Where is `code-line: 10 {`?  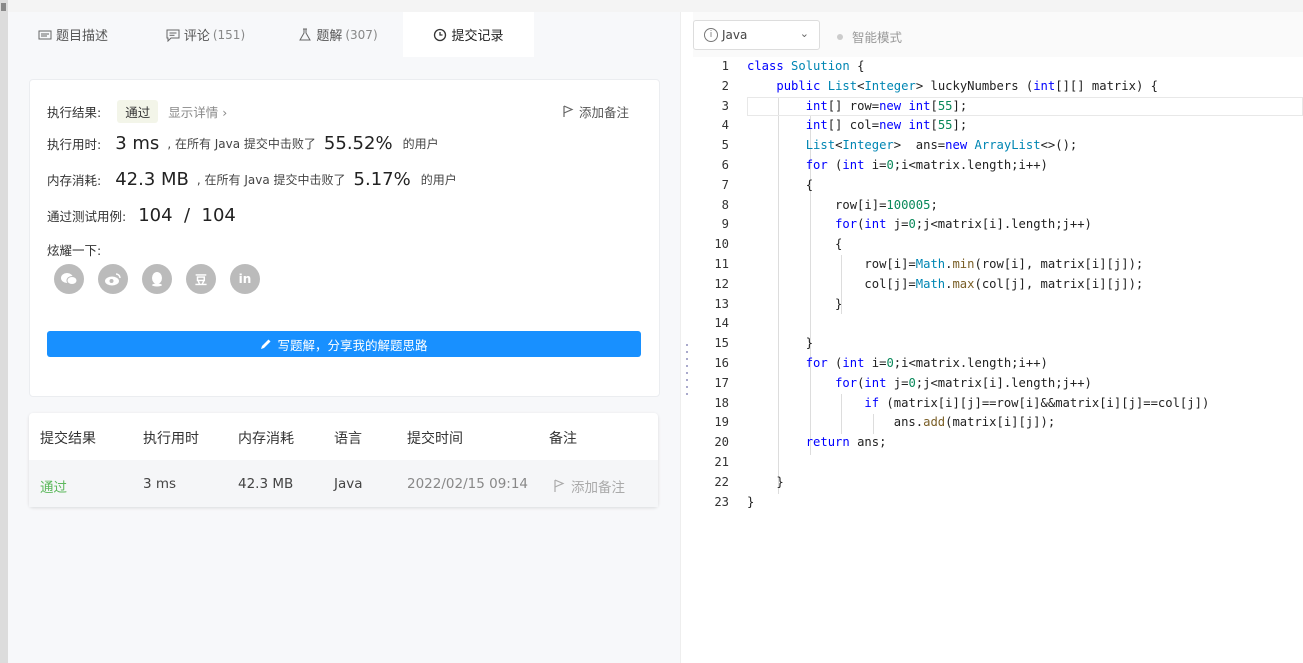
code-line: 10 { is located at coordinates (998, 245).